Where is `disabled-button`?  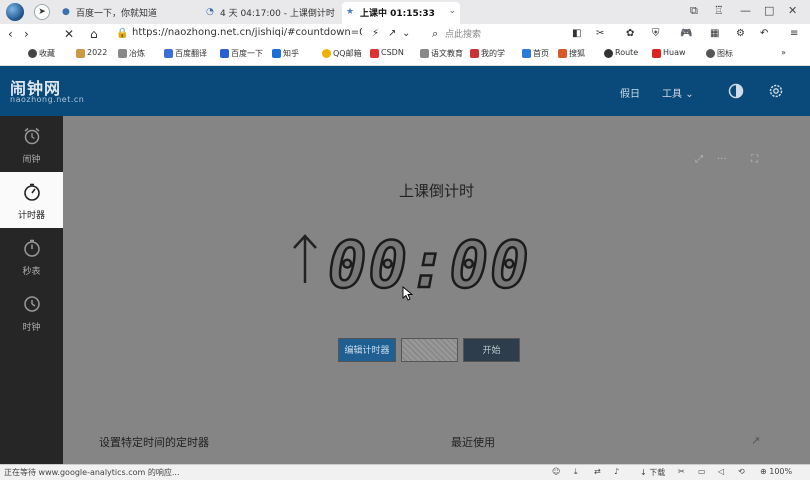
disabled-button is located at coordinates (429, 350).